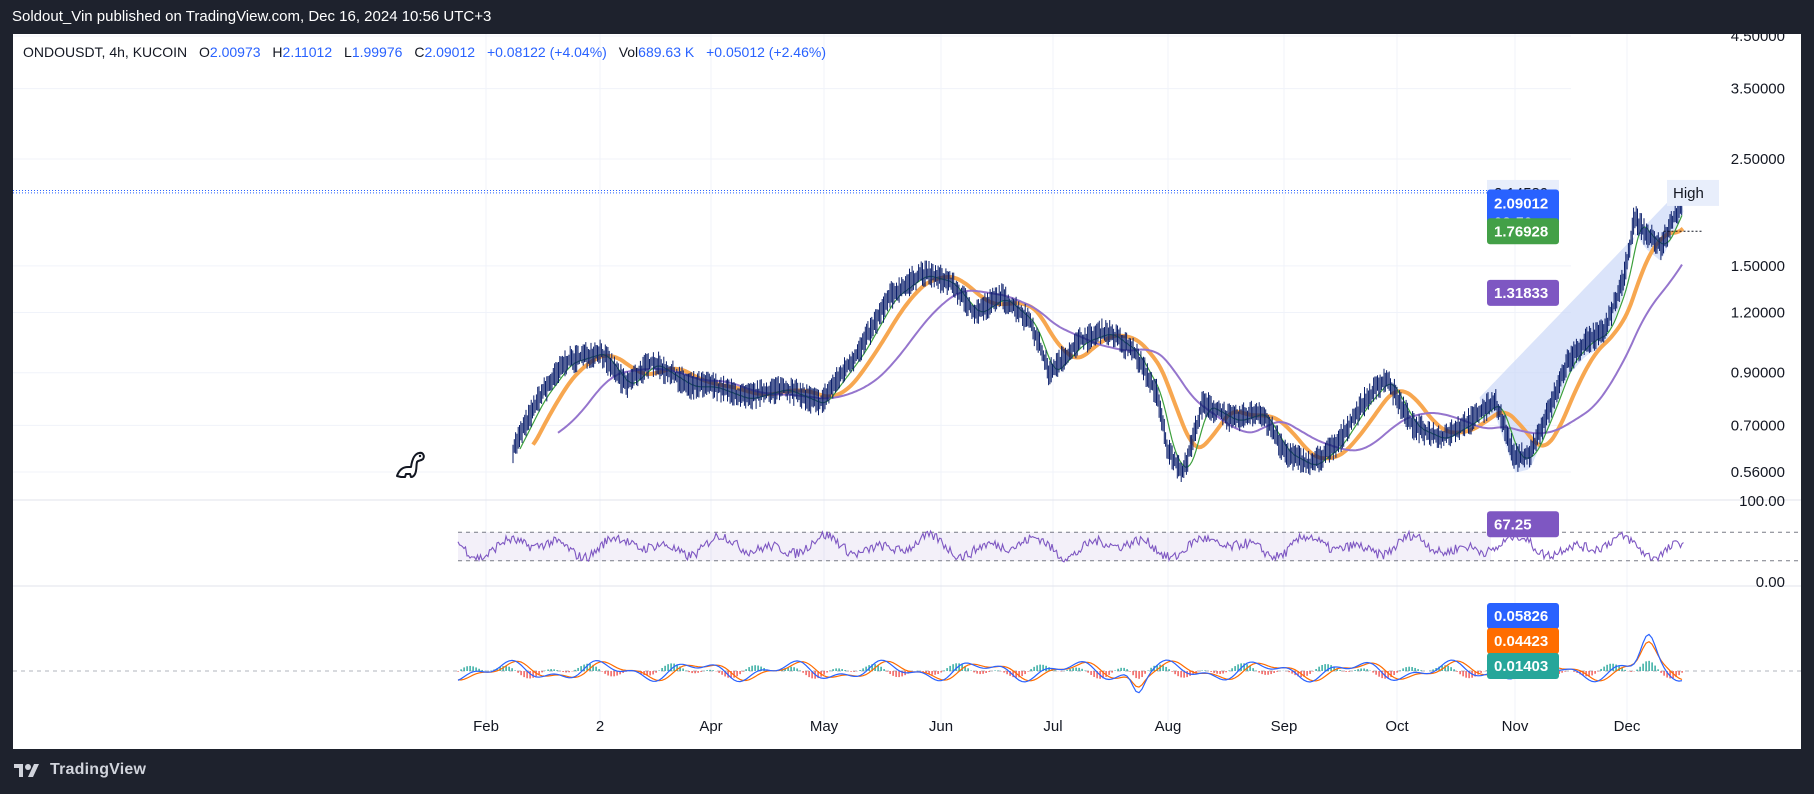  Describe the element at coordinates (98, 769) in the screenshot. I see `footer-brand-text: TradingView` at that location.